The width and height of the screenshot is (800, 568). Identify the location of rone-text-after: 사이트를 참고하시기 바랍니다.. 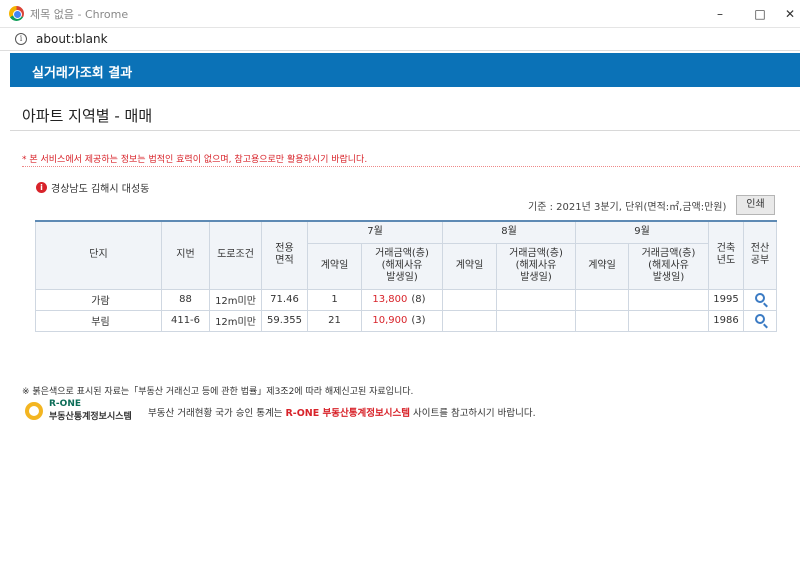
(472, 413).